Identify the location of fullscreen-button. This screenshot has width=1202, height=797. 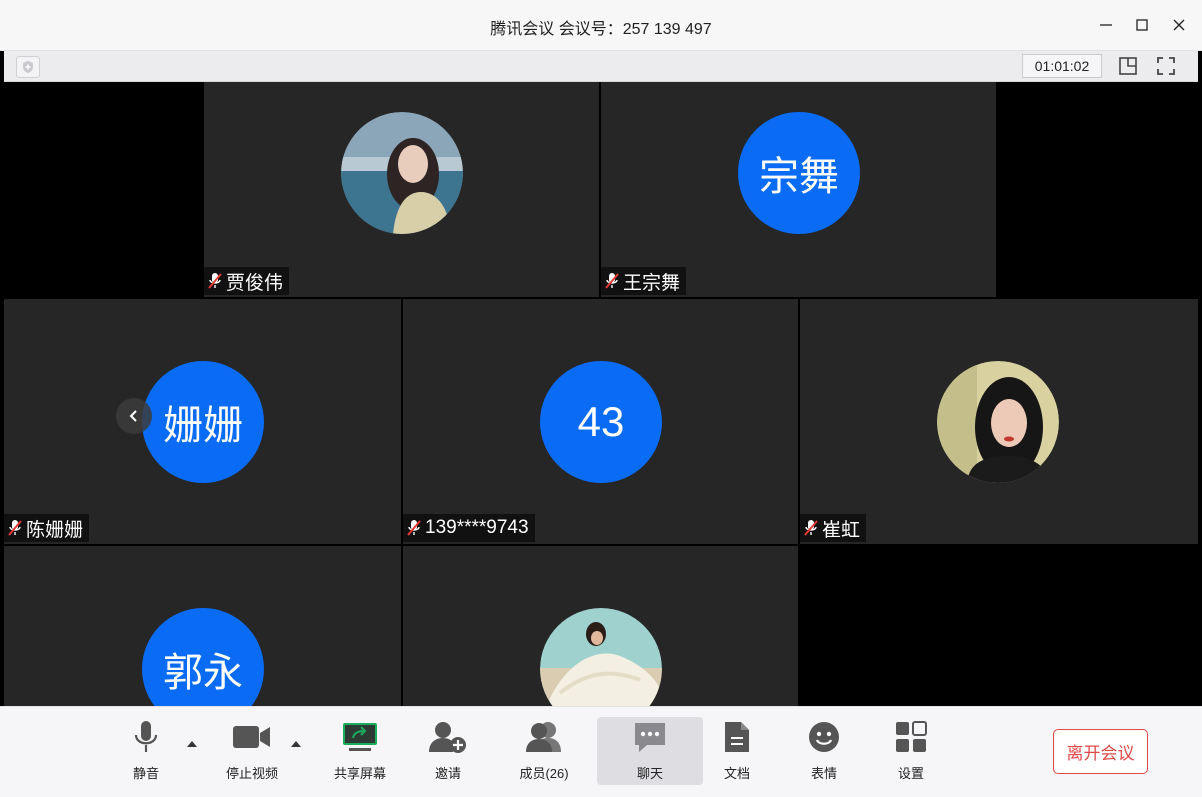
(1166, 66).